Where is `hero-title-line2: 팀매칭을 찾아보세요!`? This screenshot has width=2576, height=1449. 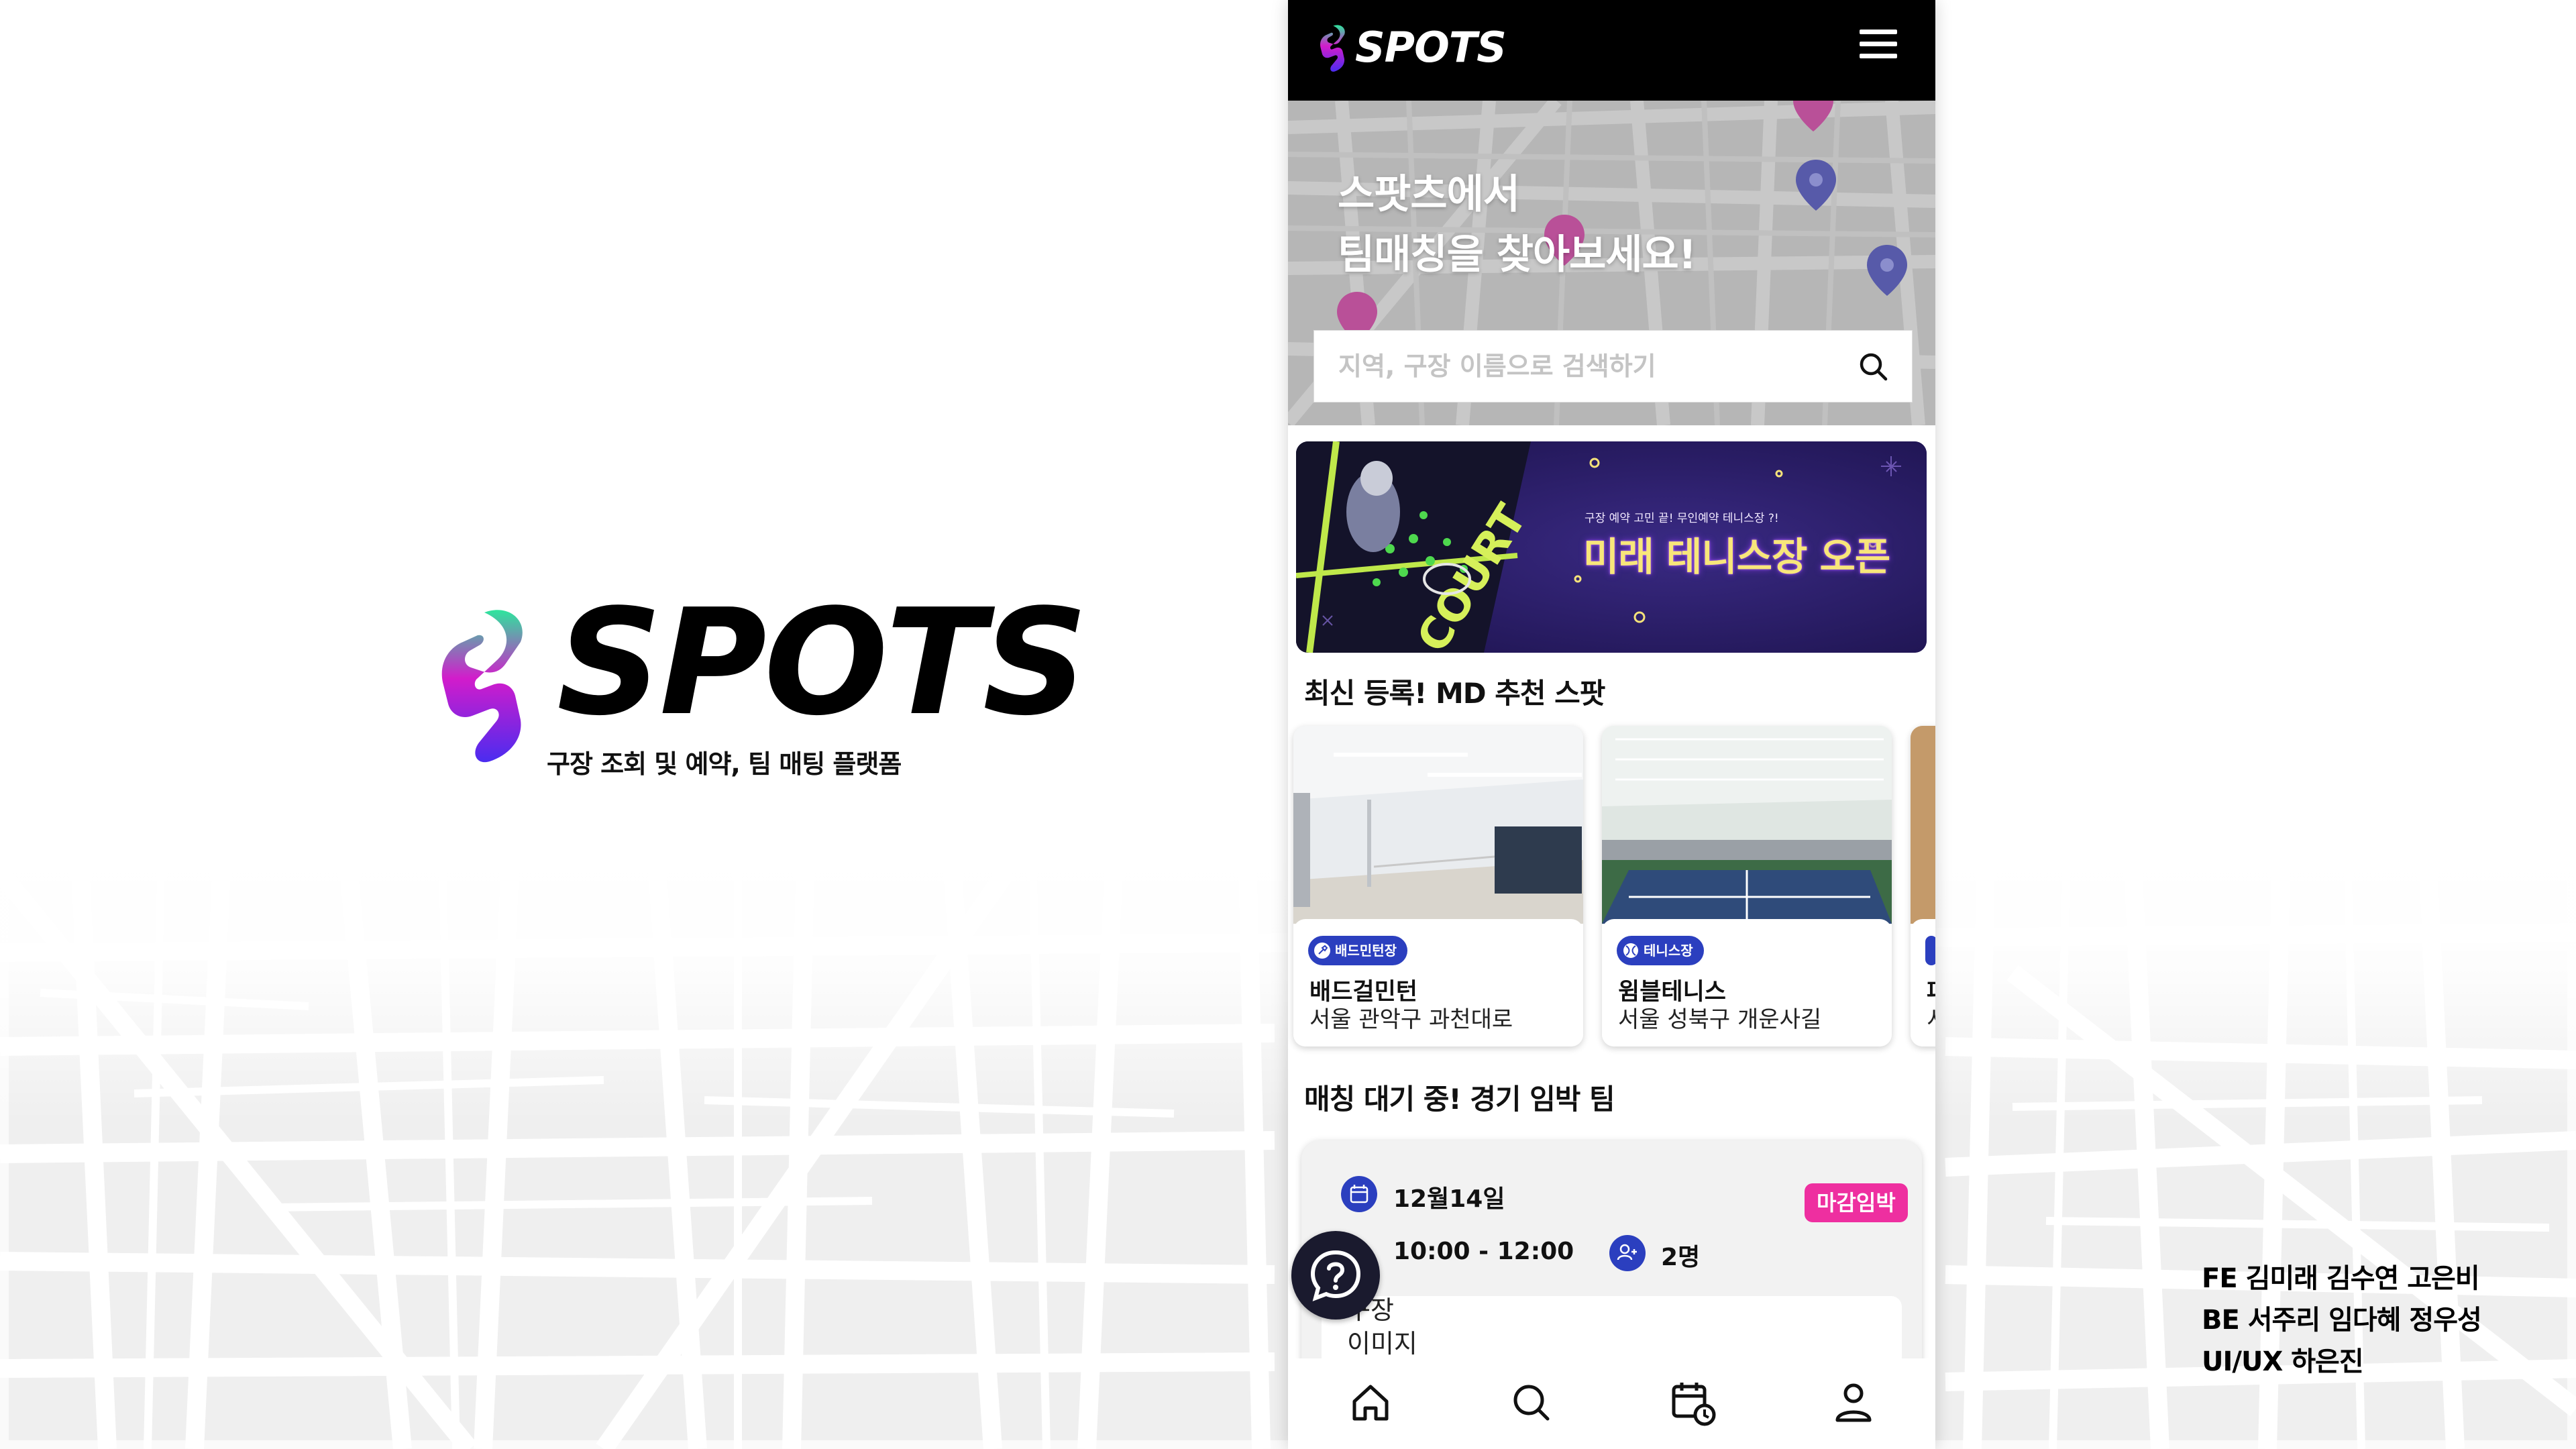
hero-title-line2: 팀매칭을 찾아보세요! is located at coordinates (1517, 254).